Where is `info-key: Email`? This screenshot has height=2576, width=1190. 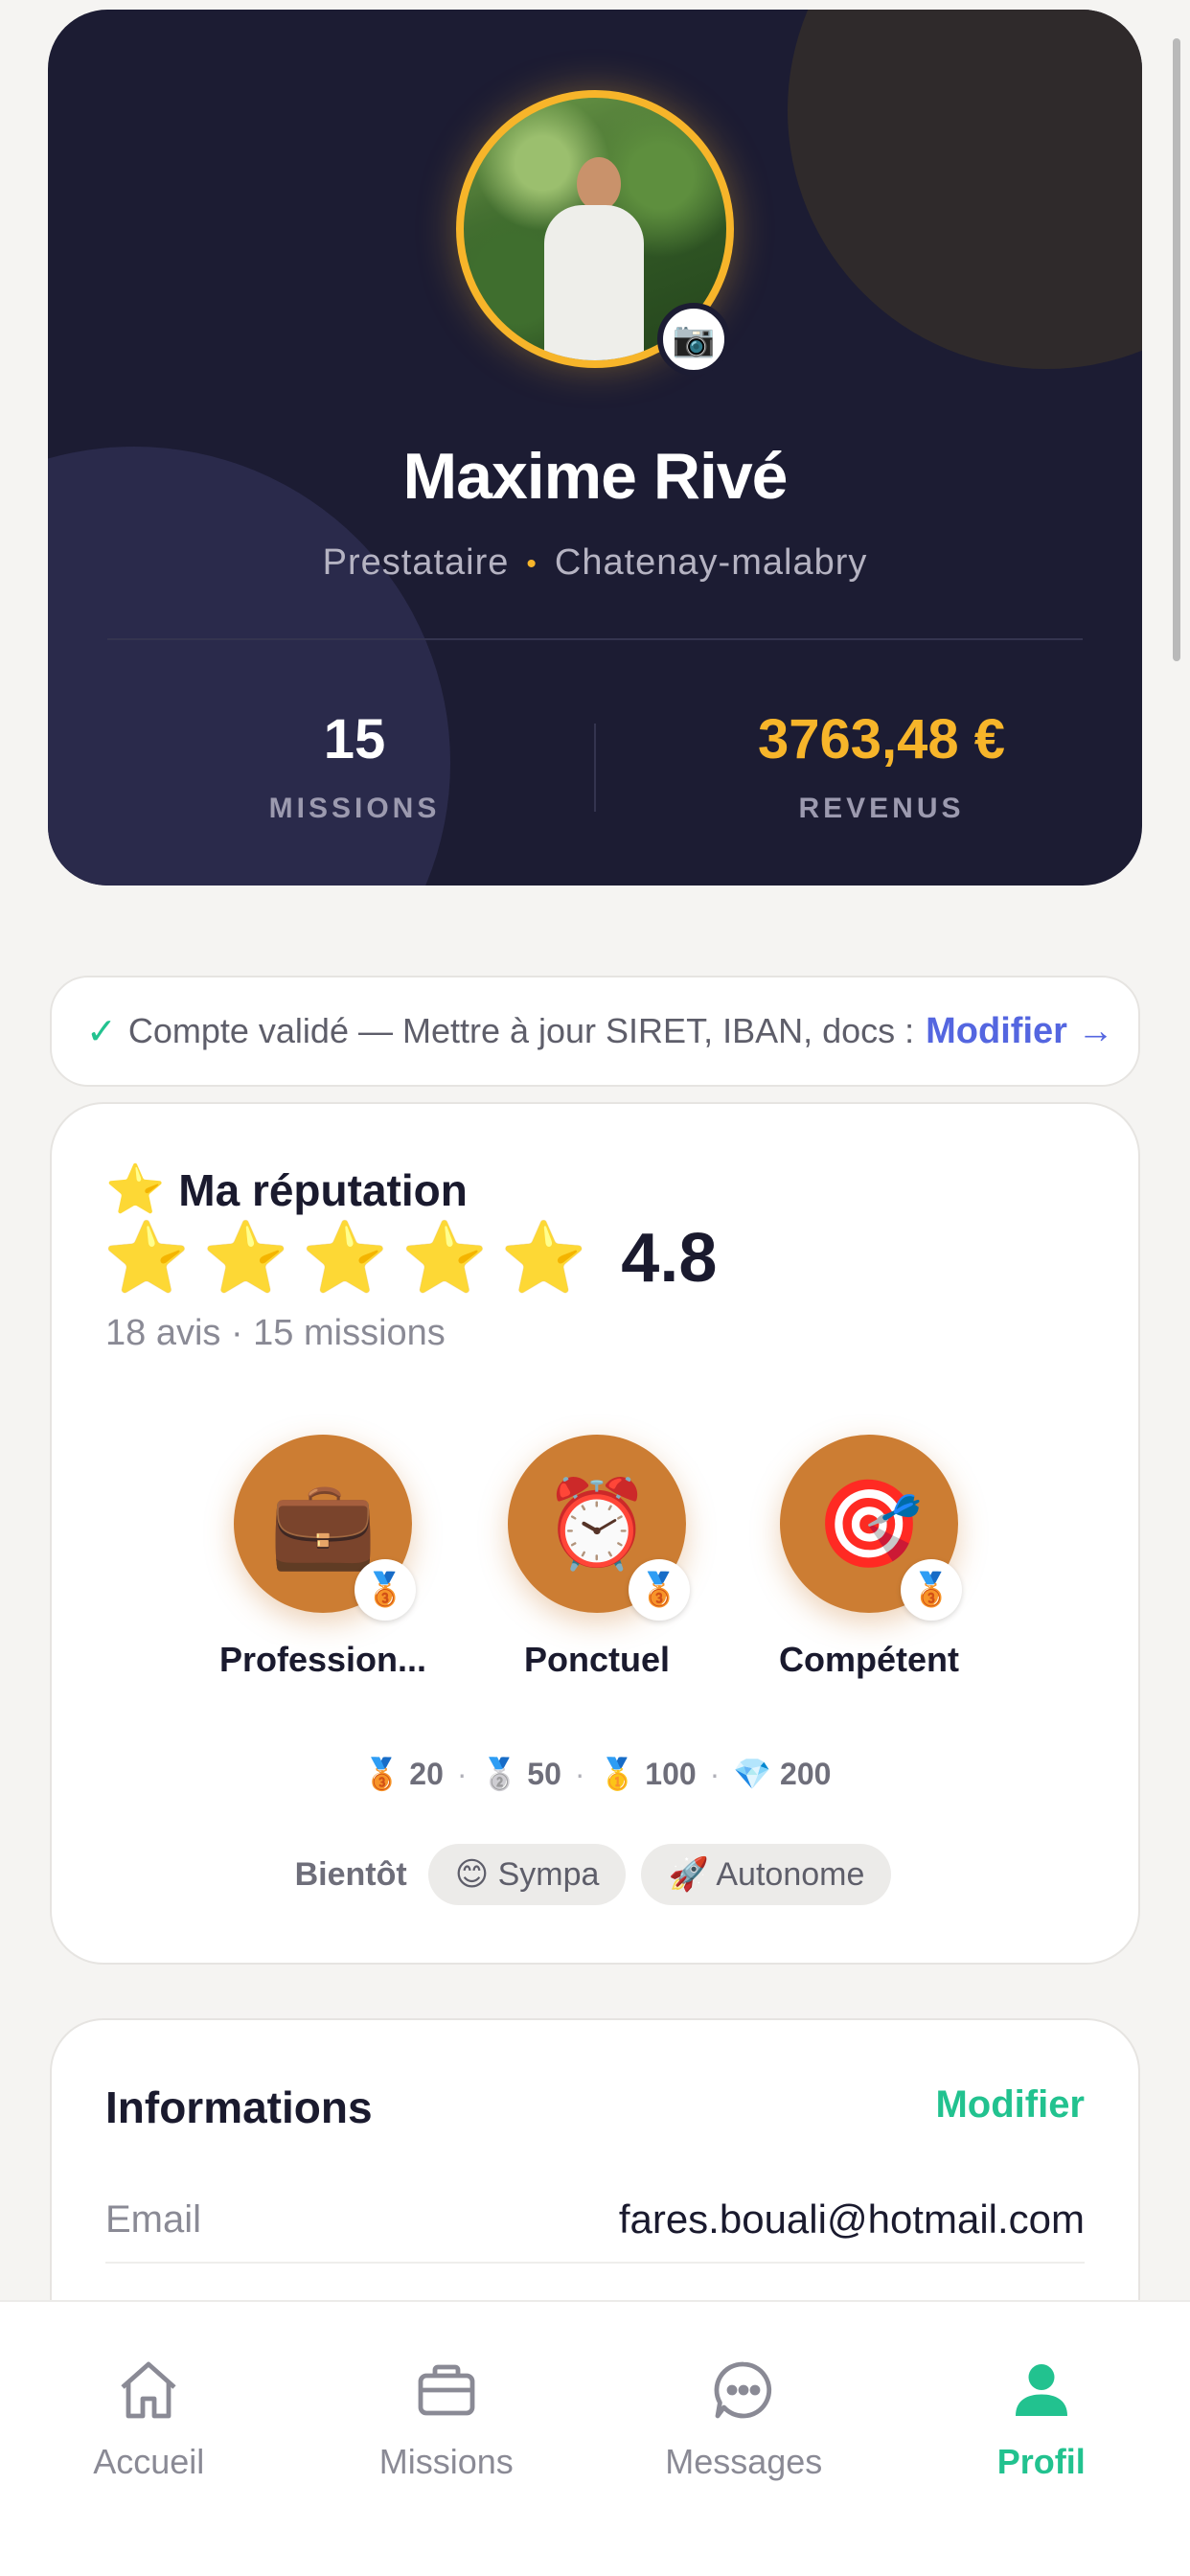 info-key: Email is located at coordinates (154, 2219).